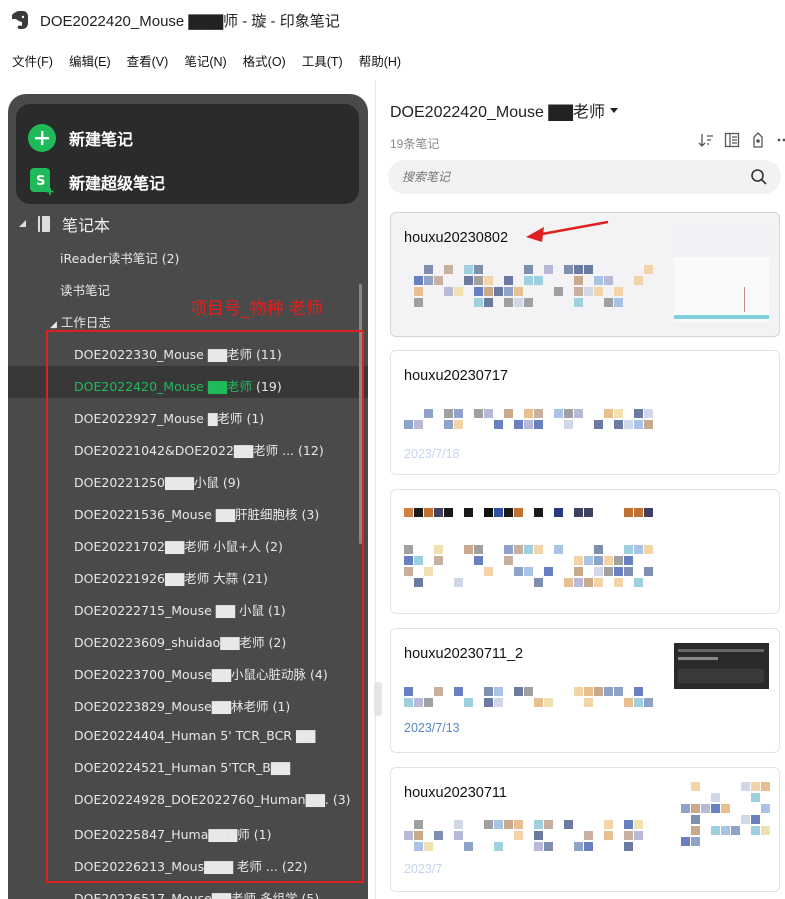 This screenshot has width=785, height=899. What do you see at coordinates (614, 110) in the screenshot?
I see `dropdown-caret-icon` at bounding box center [614, 110].